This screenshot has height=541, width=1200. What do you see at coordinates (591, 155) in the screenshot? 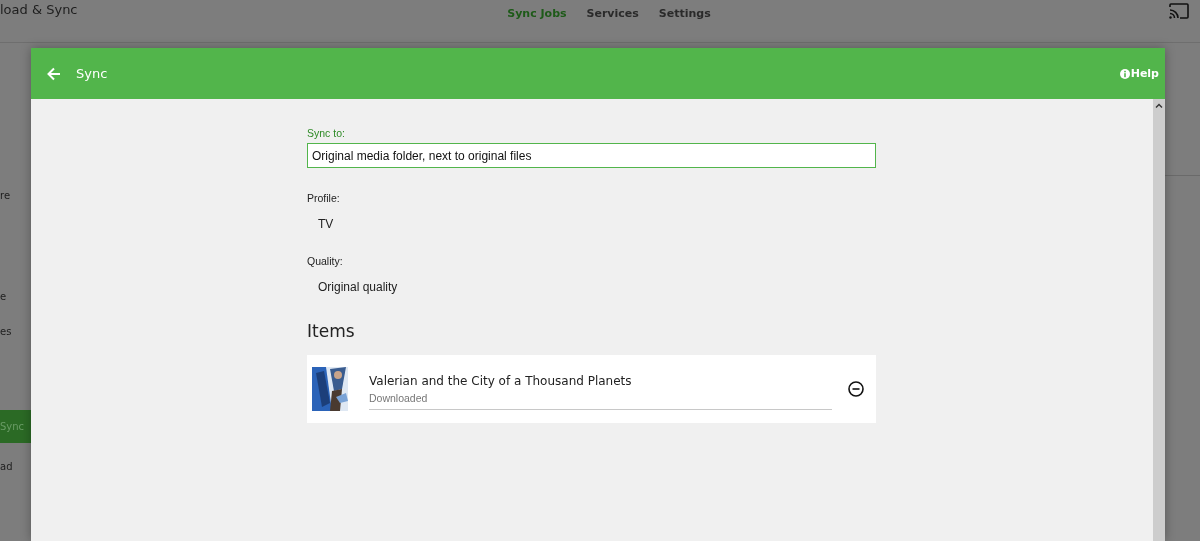
I see `sync-to-field: Original media folder, next to original files` at bounding box center [591, 155].